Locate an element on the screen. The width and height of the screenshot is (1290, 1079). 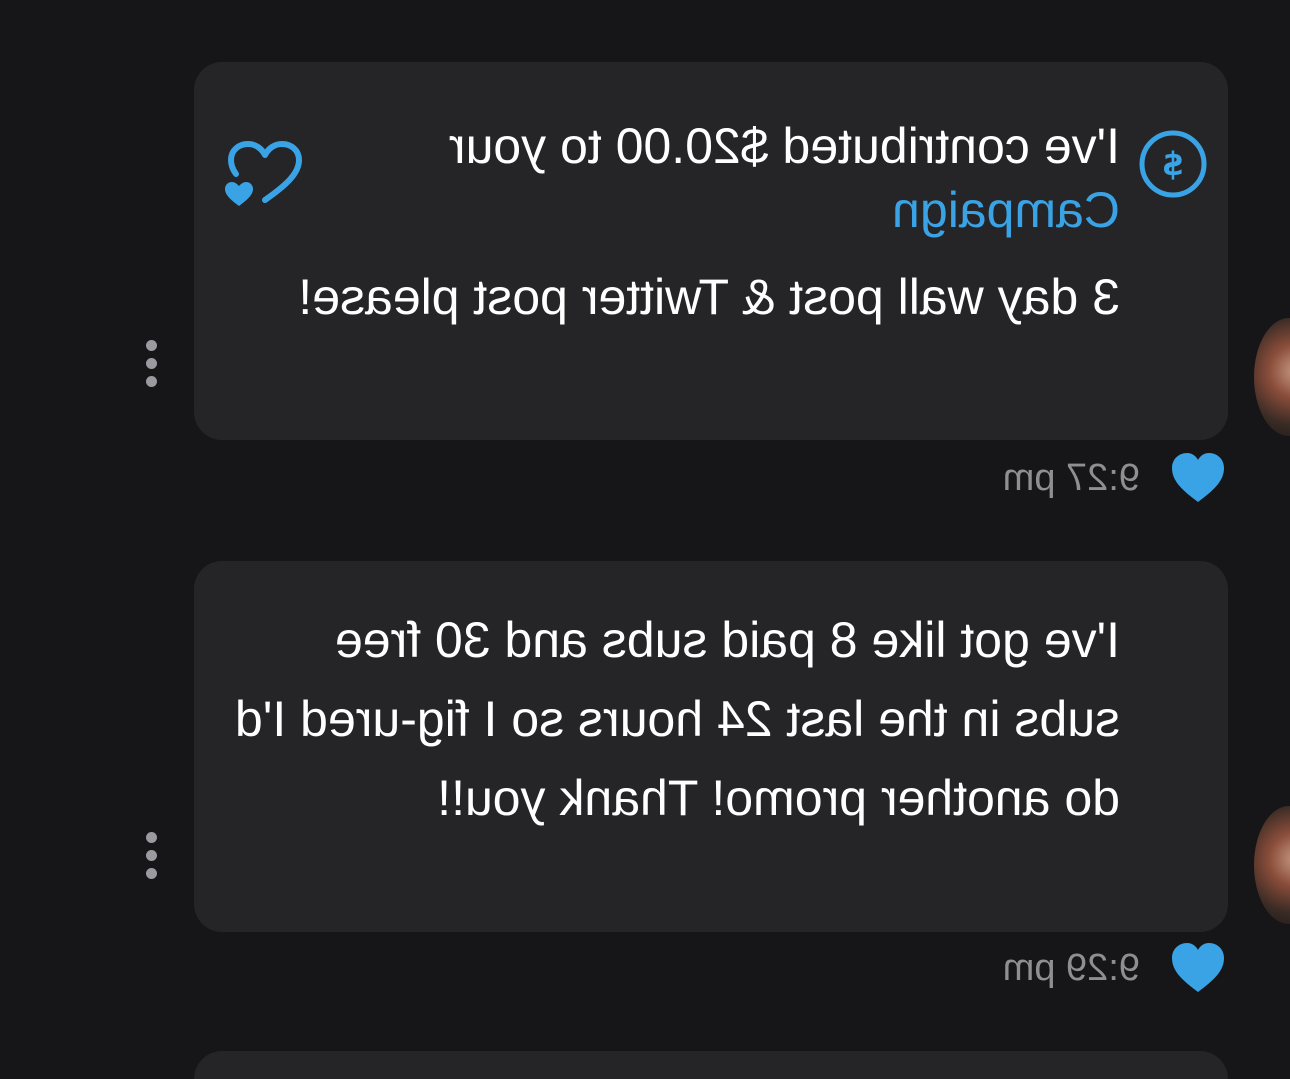
message-time: 9:29 pm is located at coordinates (1071, 967).